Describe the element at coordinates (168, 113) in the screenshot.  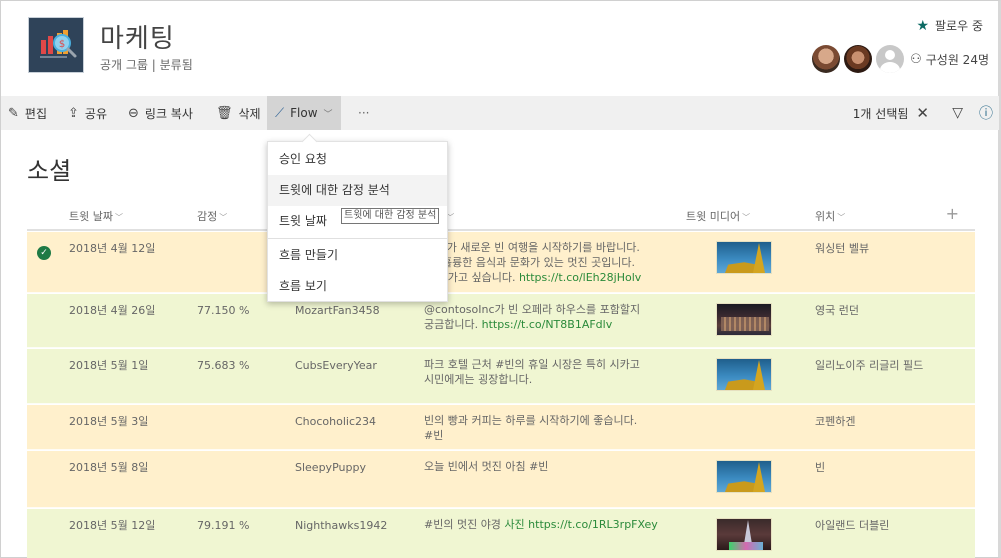
I see `copy-link-label: 링크 복사` at that location.